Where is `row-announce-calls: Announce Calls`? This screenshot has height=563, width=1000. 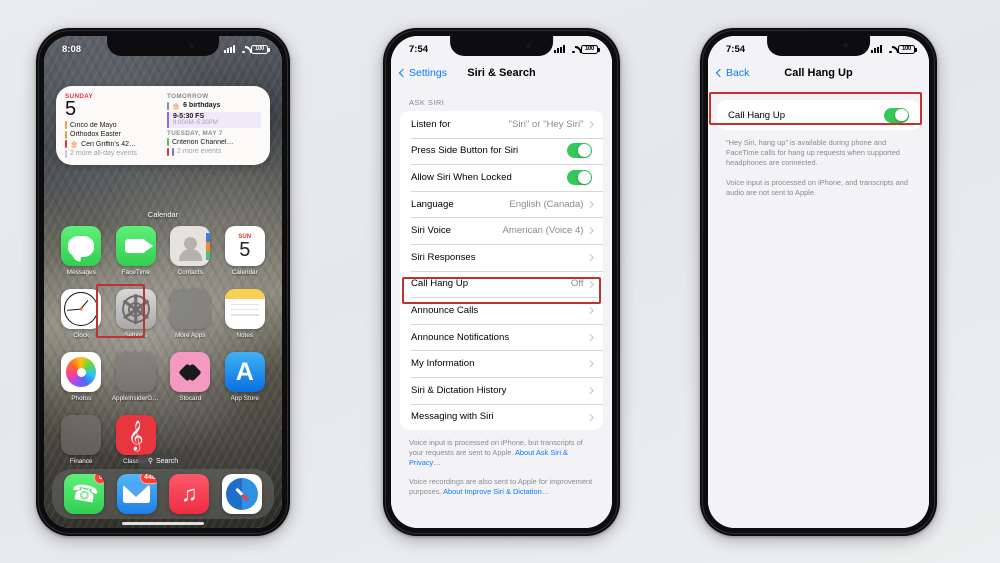 row-announce-calls: Announce Calls is located at coordinates (501, 310).